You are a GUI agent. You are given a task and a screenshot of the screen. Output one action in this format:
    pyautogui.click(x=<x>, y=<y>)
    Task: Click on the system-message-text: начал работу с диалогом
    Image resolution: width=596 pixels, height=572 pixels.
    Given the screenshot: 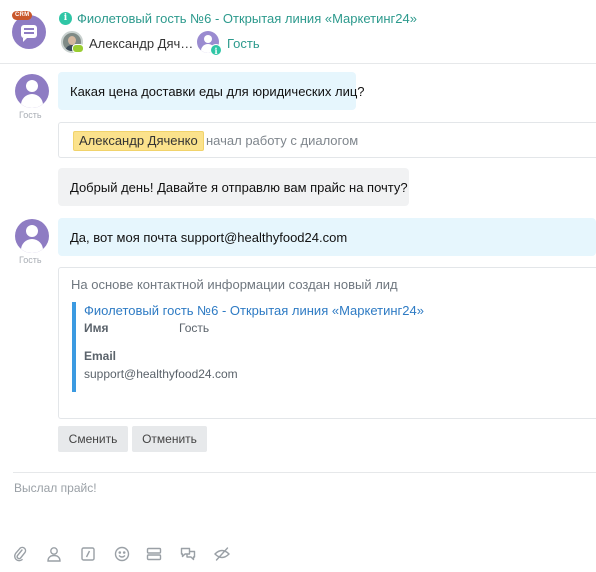 What is the action you would take?
    pyautogui.click(x=282, y=140)
    